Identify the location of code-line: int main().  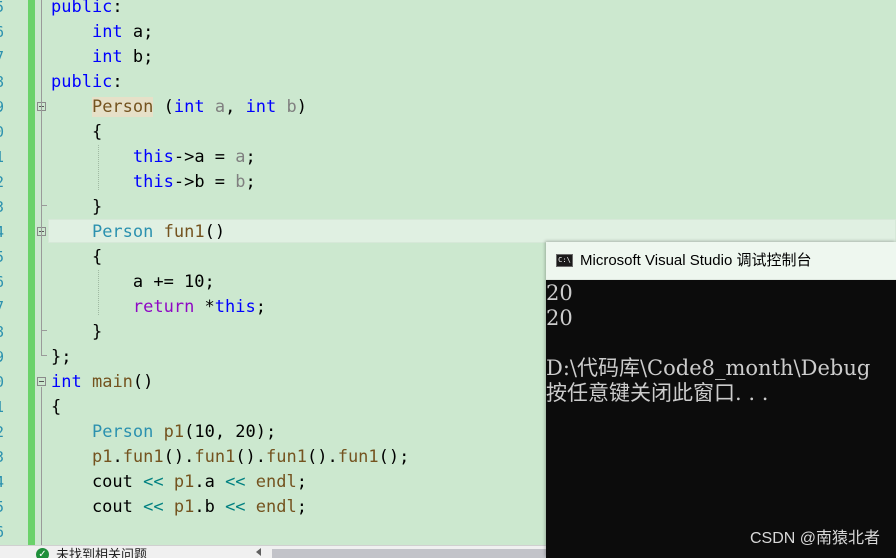
(102, 382).